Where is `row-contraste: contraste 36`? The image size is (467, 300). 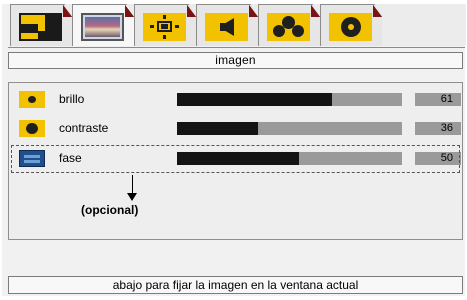
row-contraste: contraste 36 is located at coordinates (235, 128).